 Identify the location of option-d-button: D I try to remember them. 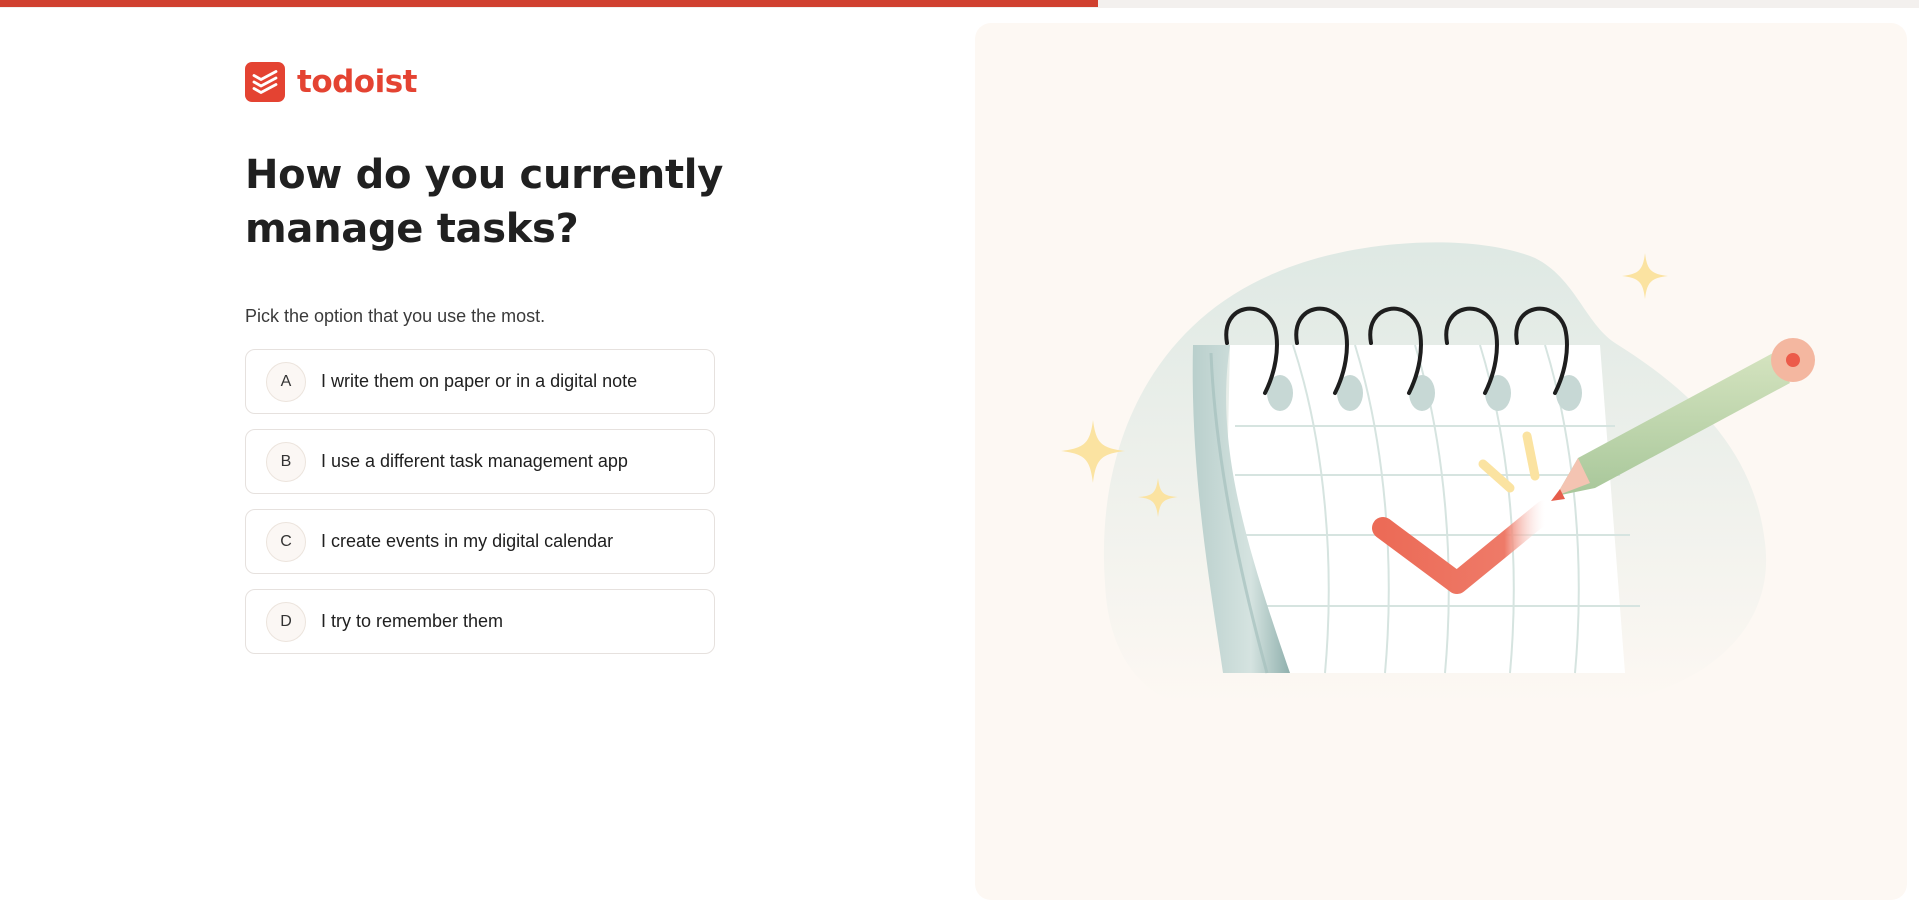
(480, 621).